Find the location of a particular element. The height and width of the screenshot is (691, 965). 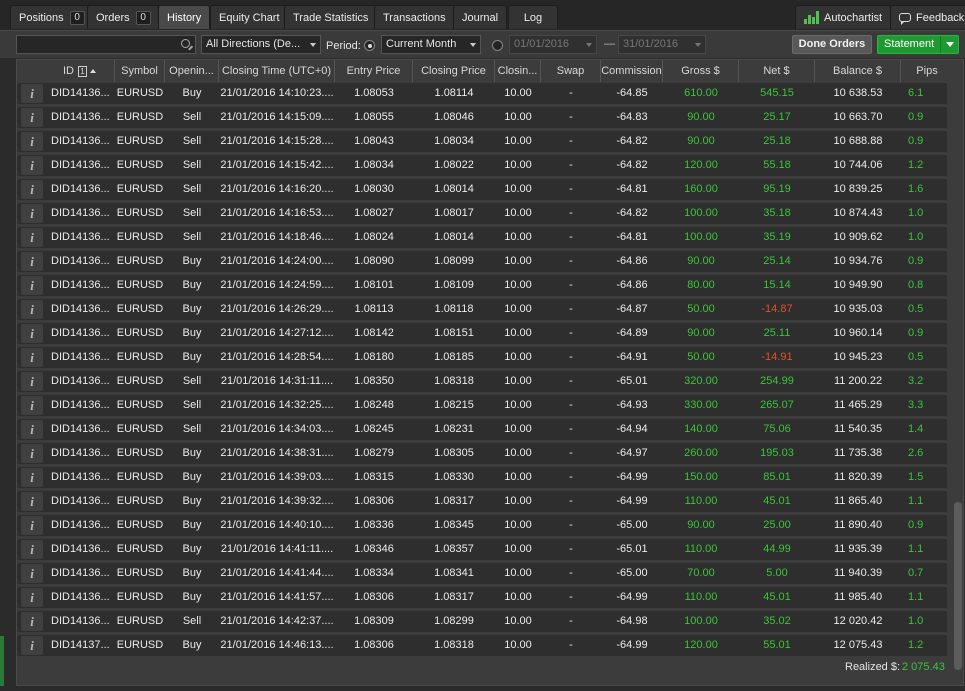

cell-gross: 120.00 is located at coordinates (701, 165).